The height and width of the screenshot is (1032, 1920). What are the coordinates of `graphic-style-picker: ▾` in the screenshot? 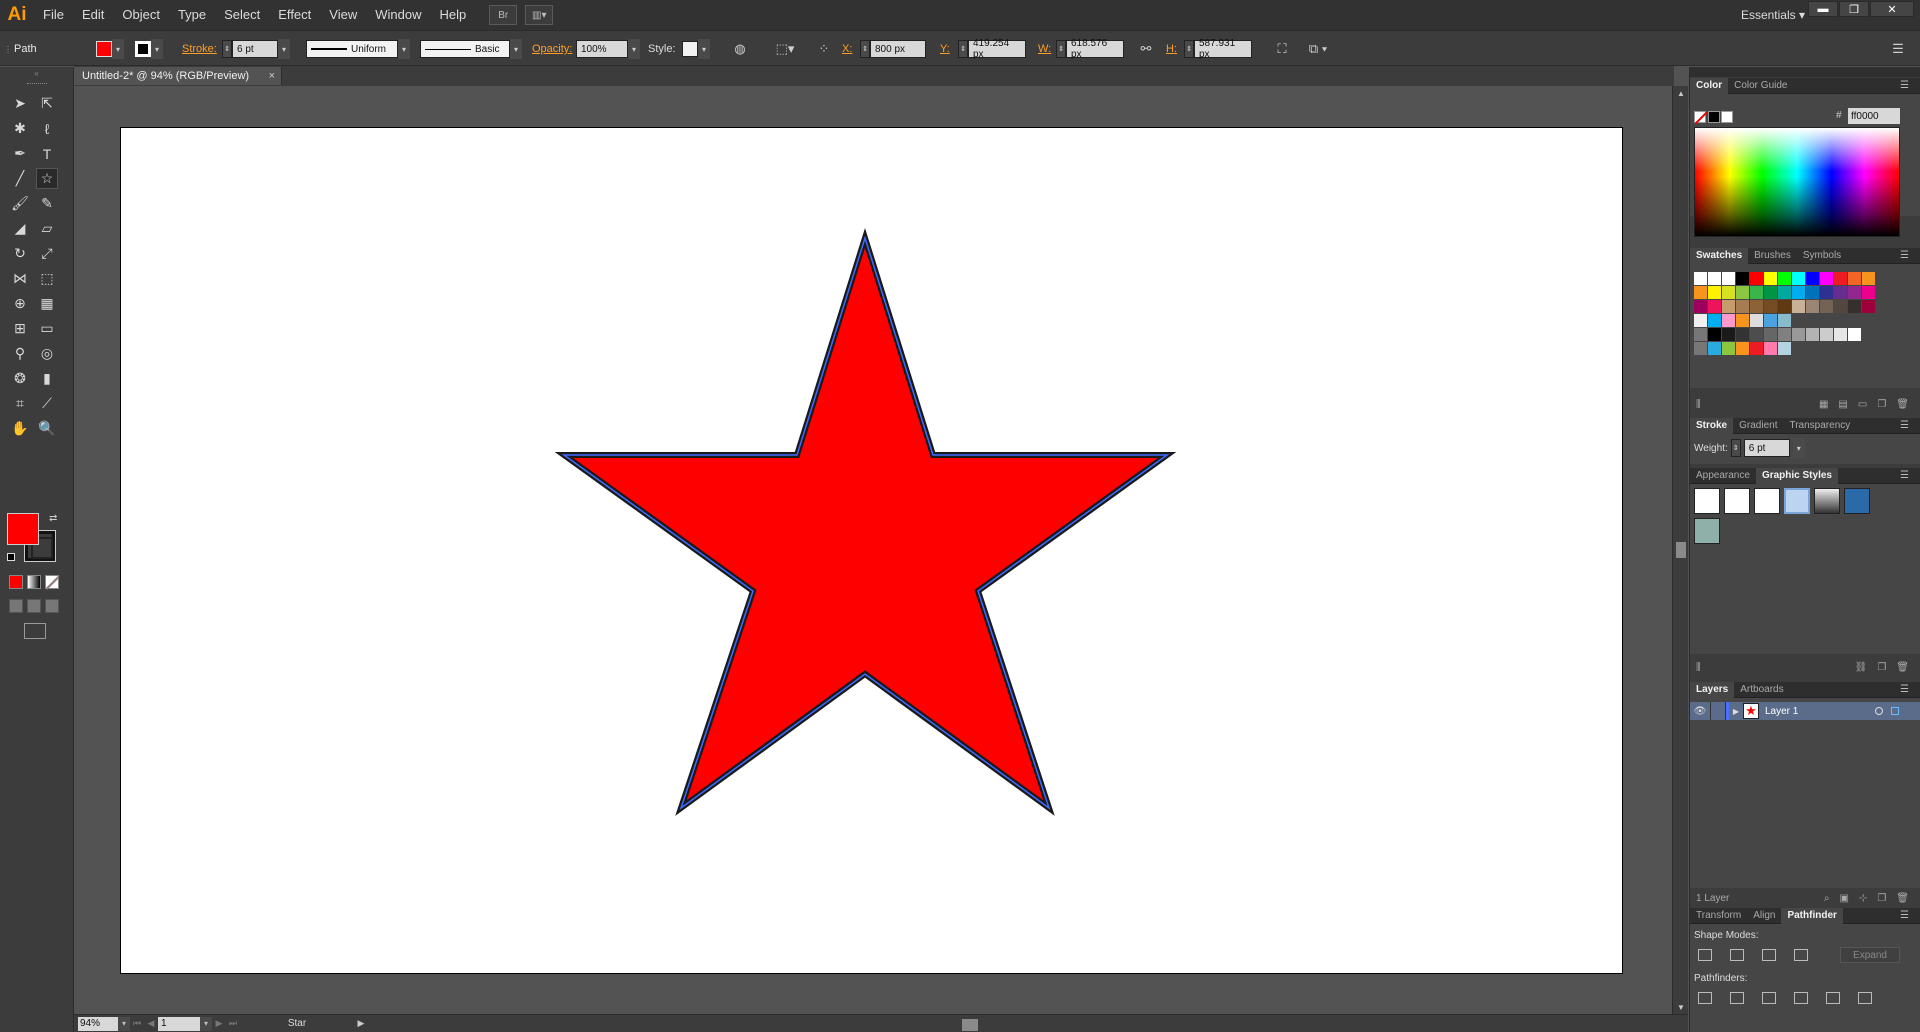 It's located at (696, 49).